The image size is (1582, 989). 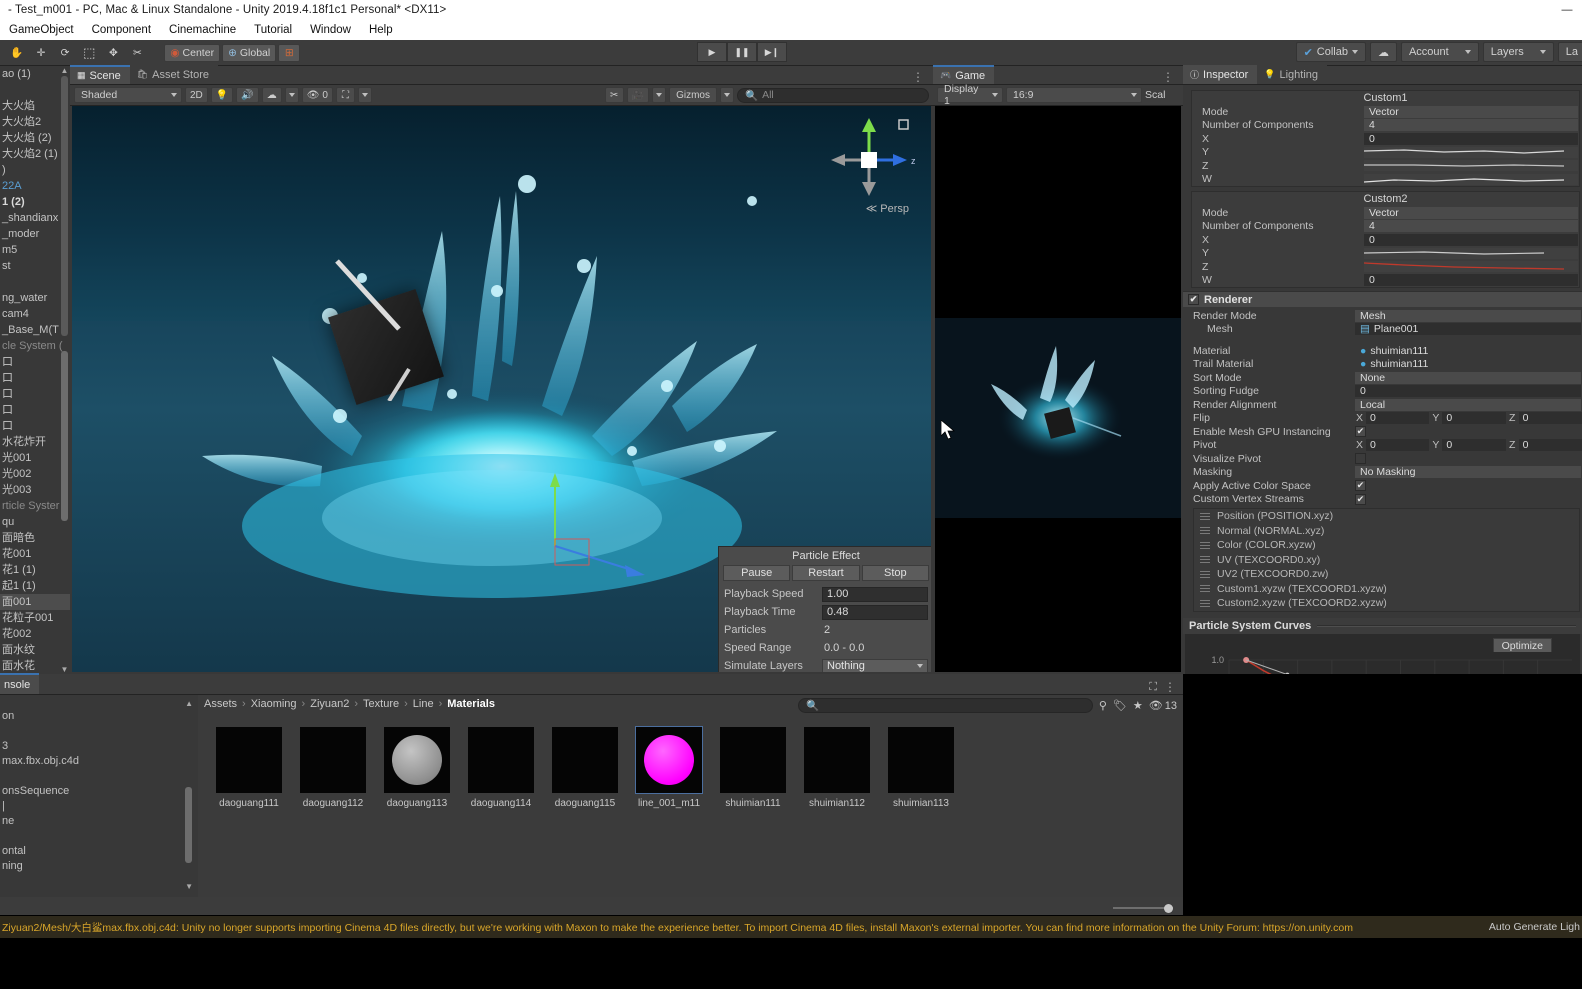 What do you see at coordinates (1398, 445) in the screenshot?
I see `pivot-x-input: 0` at bounding box center [1398, 445].